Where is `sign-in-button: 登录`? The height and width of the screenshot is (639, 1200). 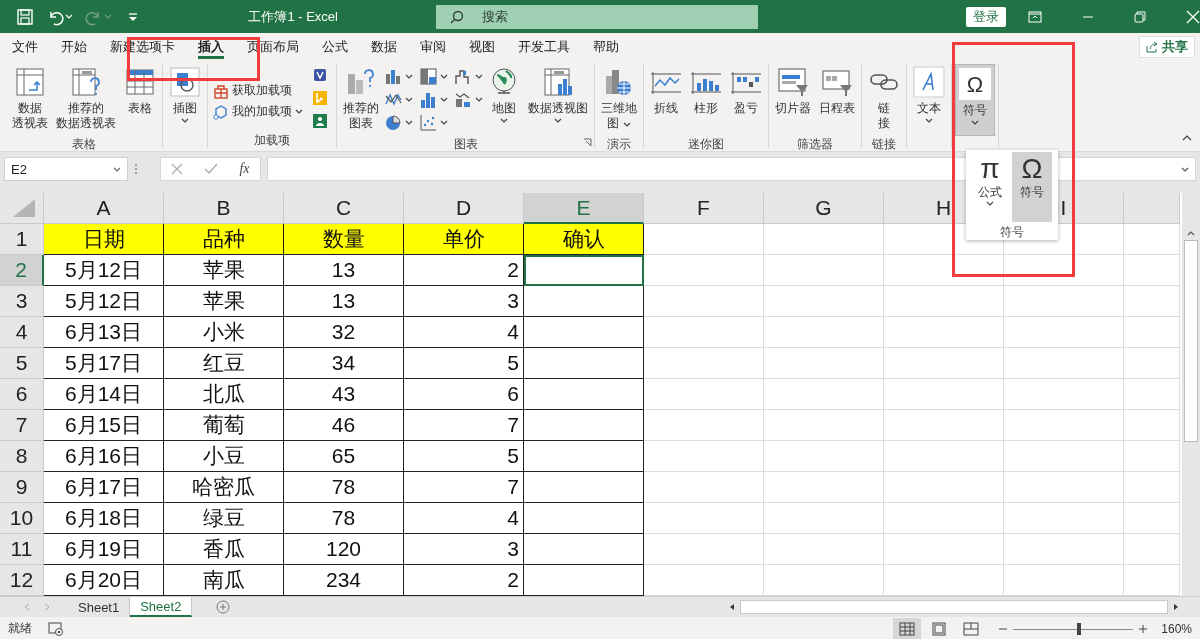
sign-in-button: 登录 is located at coordinates (986, 16).